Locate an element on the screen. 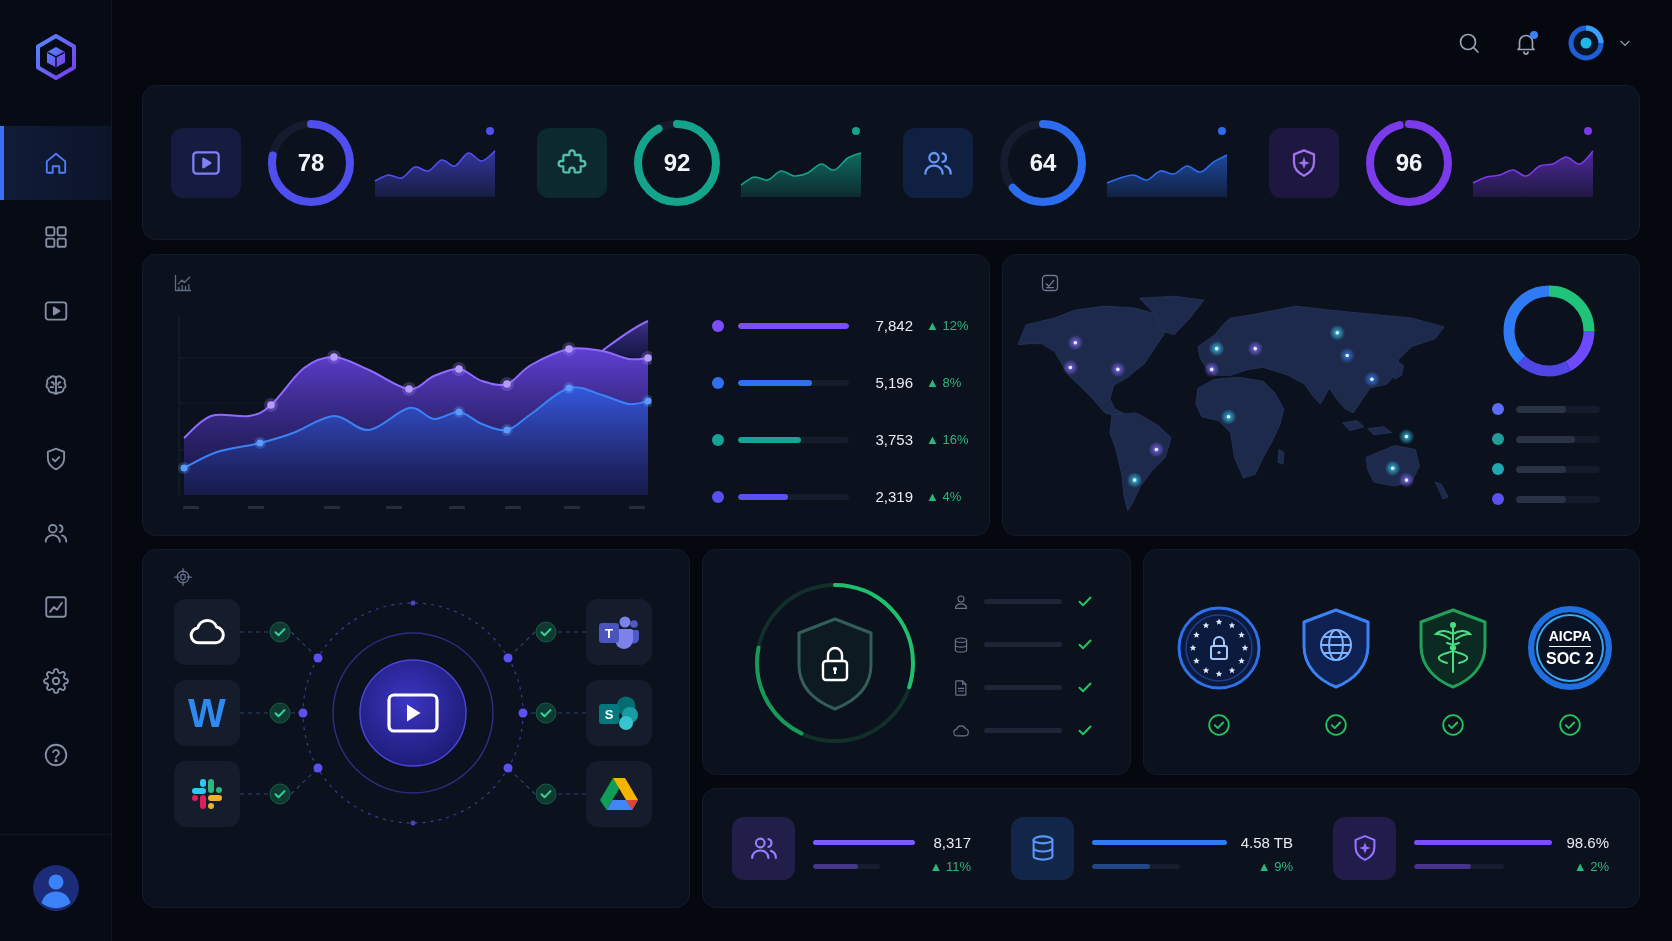 This screenshot has width=1672, height=941. help-icon is located at coordinates (55, 755).